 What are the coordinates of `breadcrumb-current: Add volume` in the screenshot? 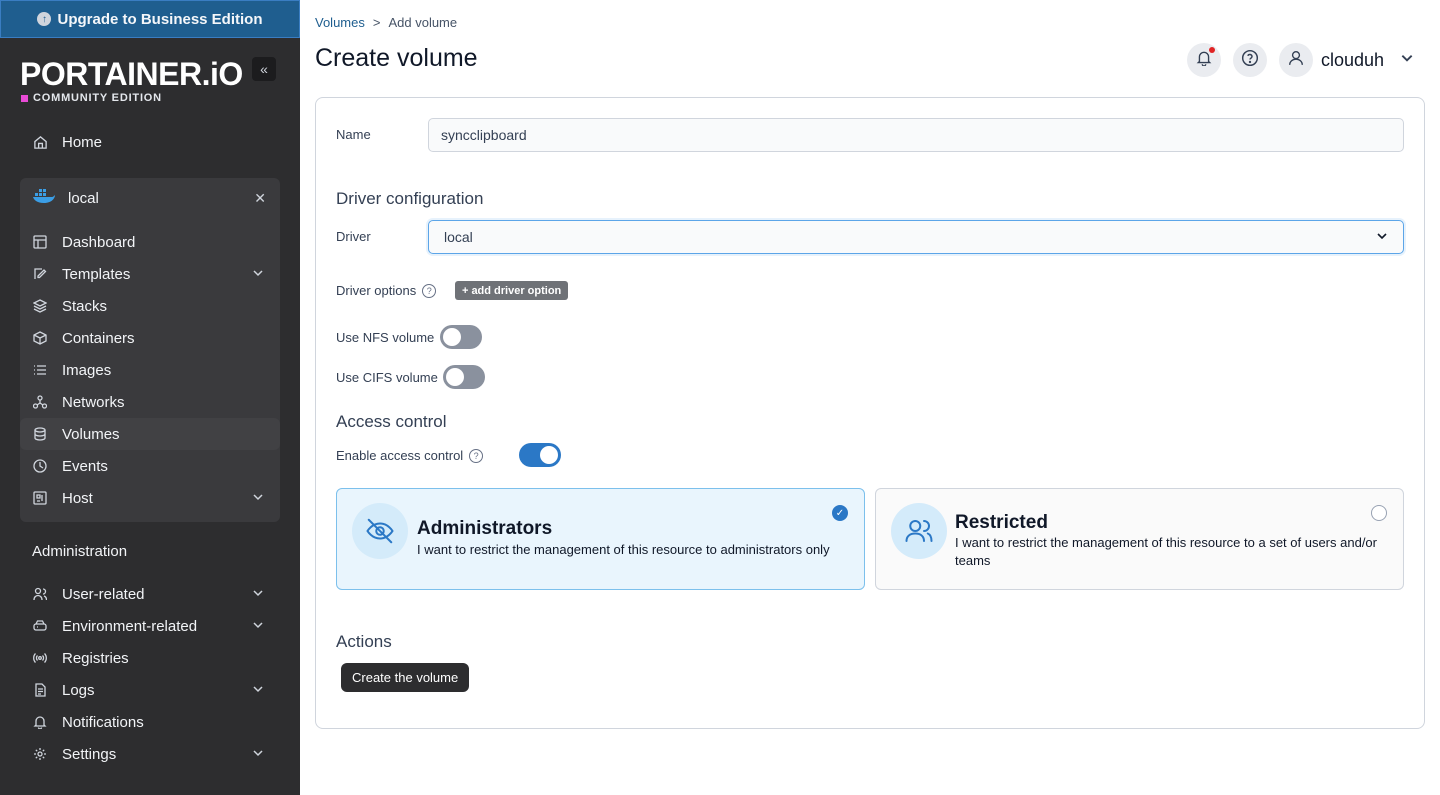 It's located at (423, 22).